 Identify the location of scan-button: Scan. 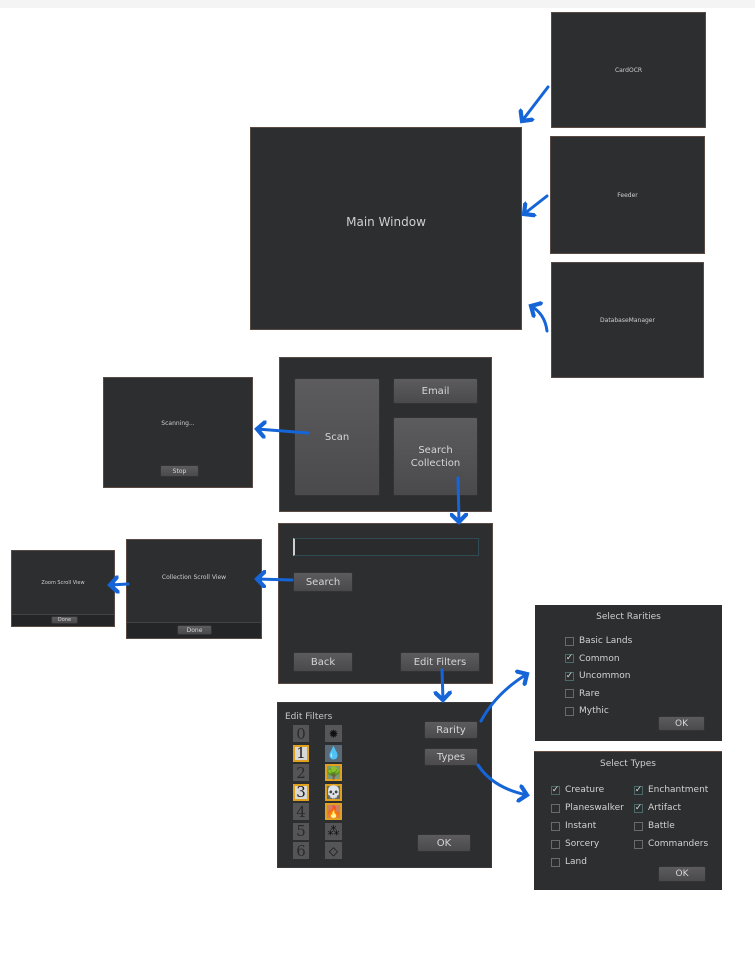
(337, 437).